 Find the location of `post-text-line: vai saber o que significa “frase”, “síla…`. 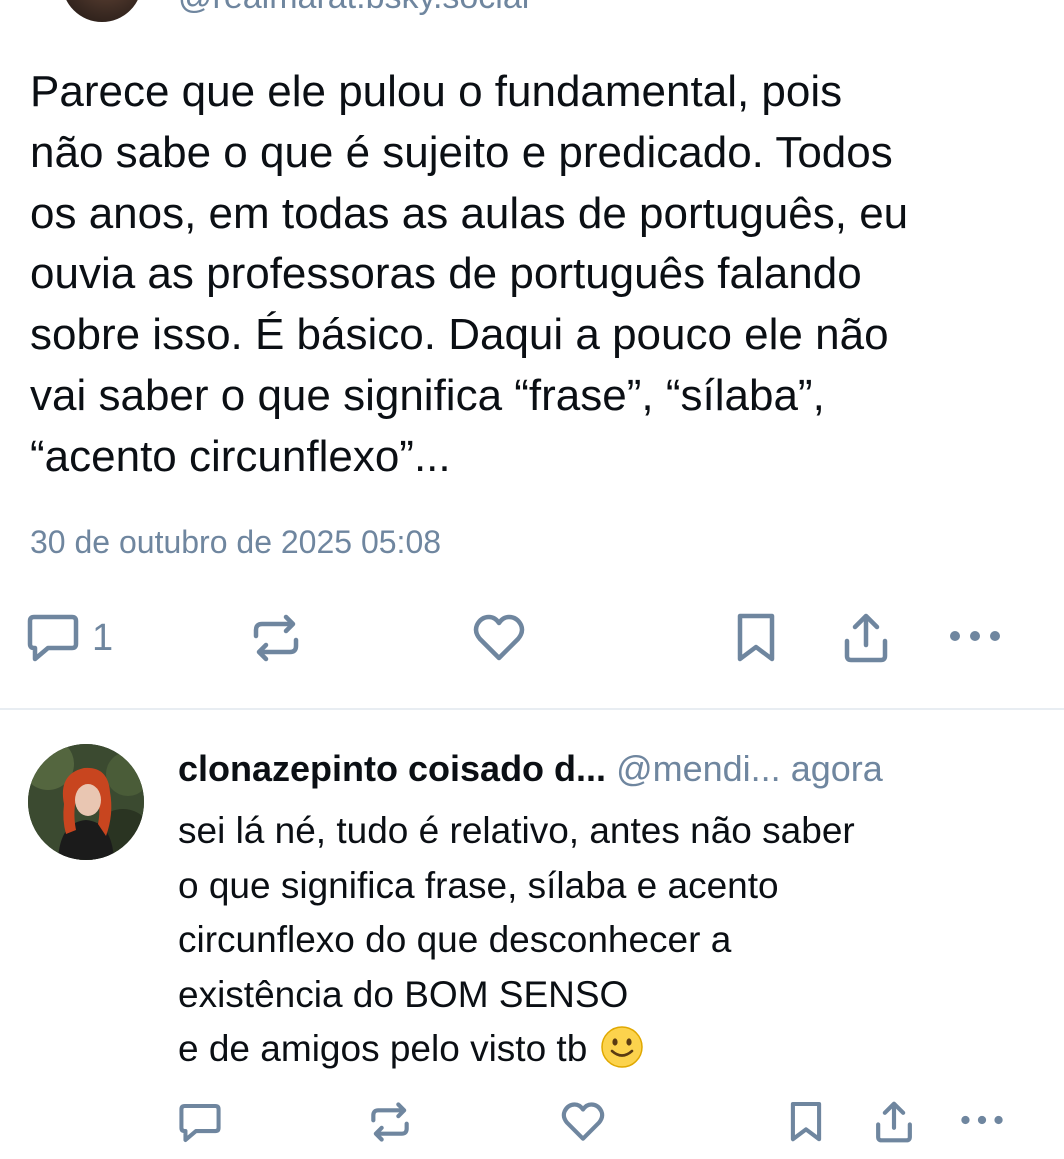

post-text-line: vai saber o que significa “frase”, “síla… is located at coordinates (427, 395).